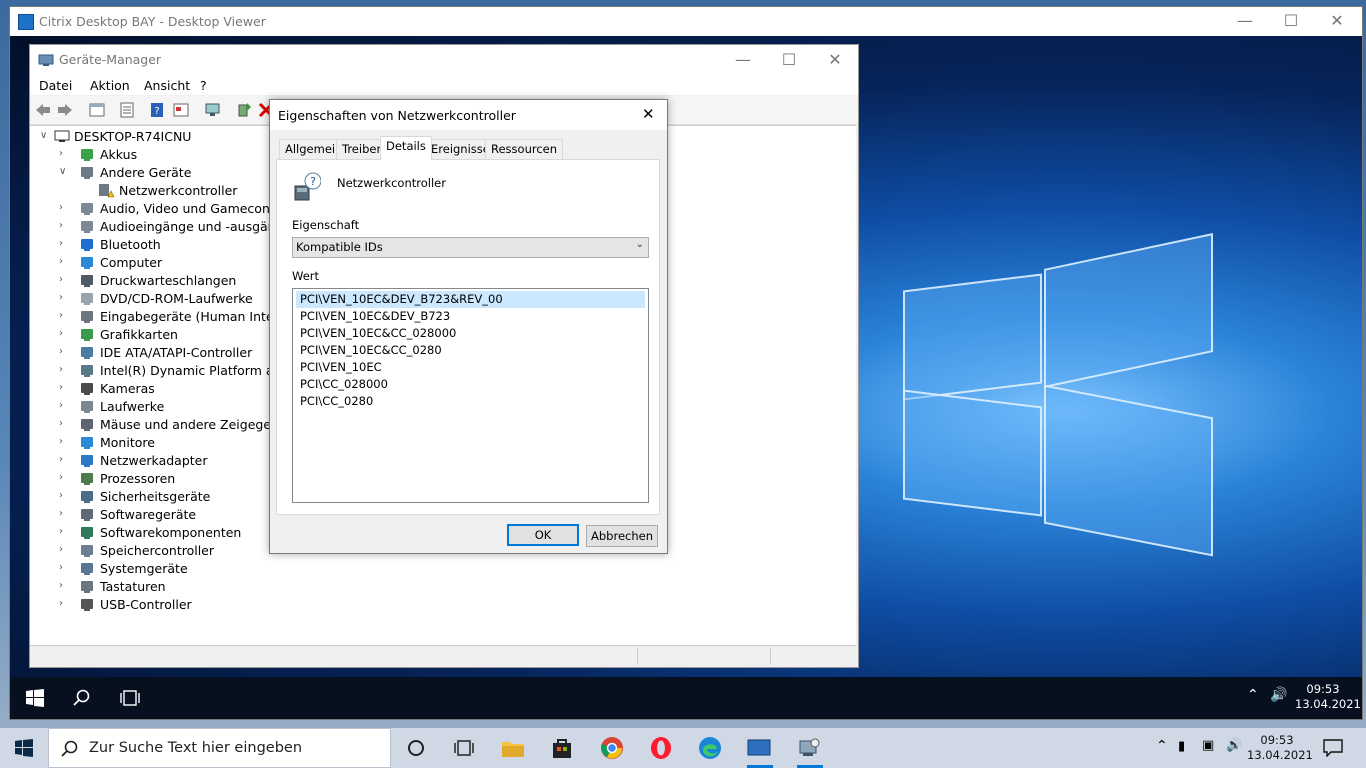  What do you see at coordinates (43, 110) in the screenshot?
I see `back-arrow-icon` at bounding box center [43, 110].